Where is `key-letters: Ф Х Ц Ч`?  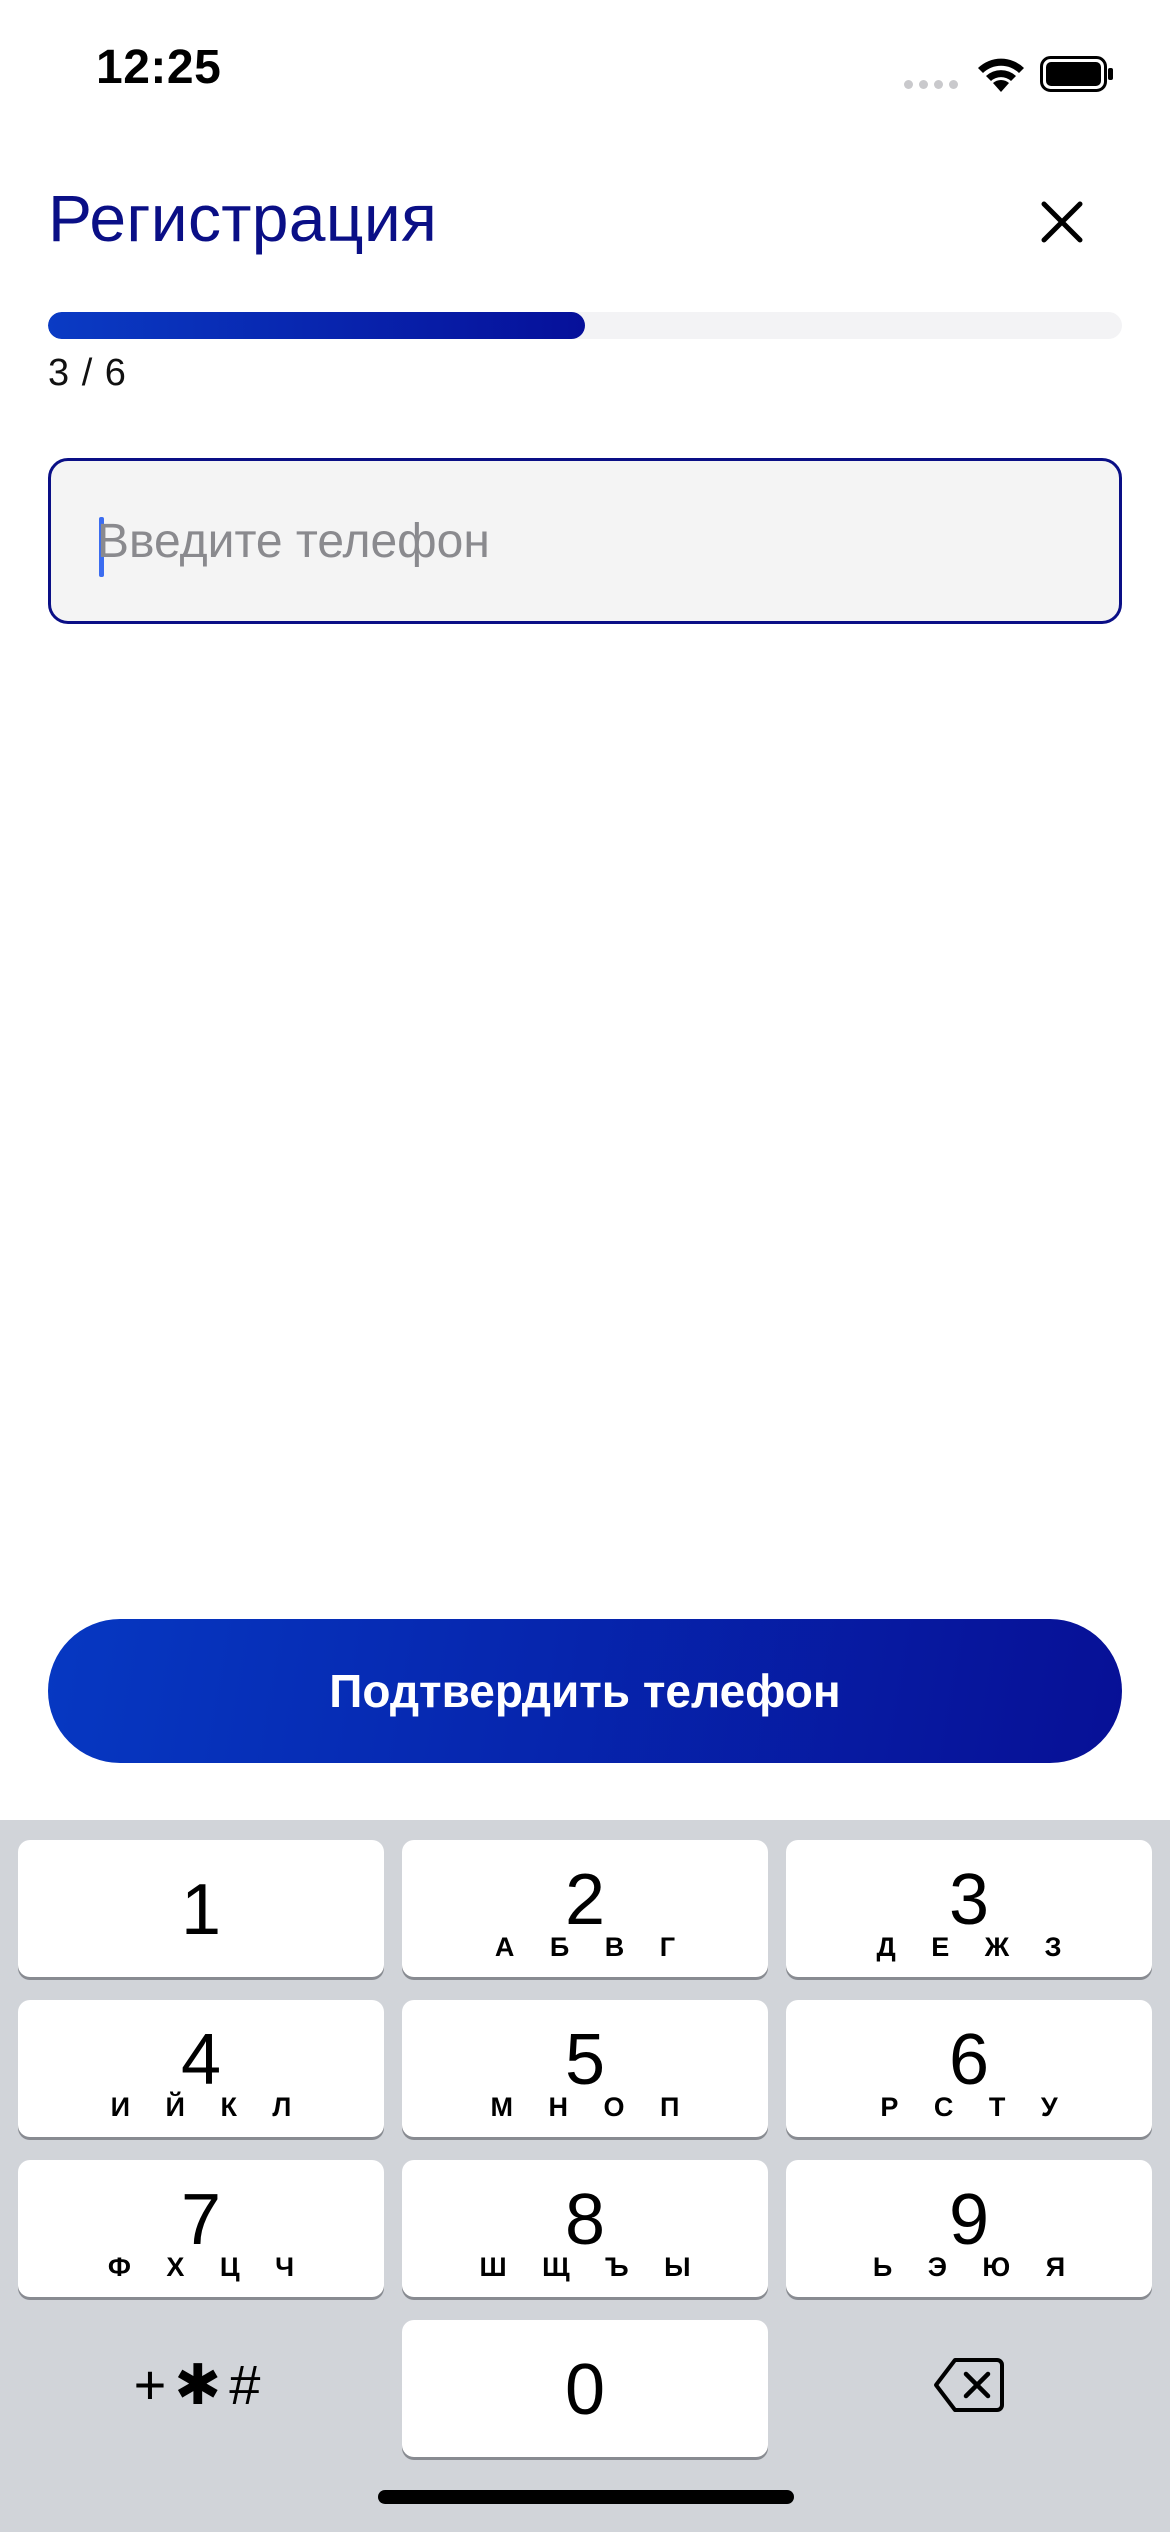
key-letters: Ф Х Ц Ч is located at coordinates (208, 2267).